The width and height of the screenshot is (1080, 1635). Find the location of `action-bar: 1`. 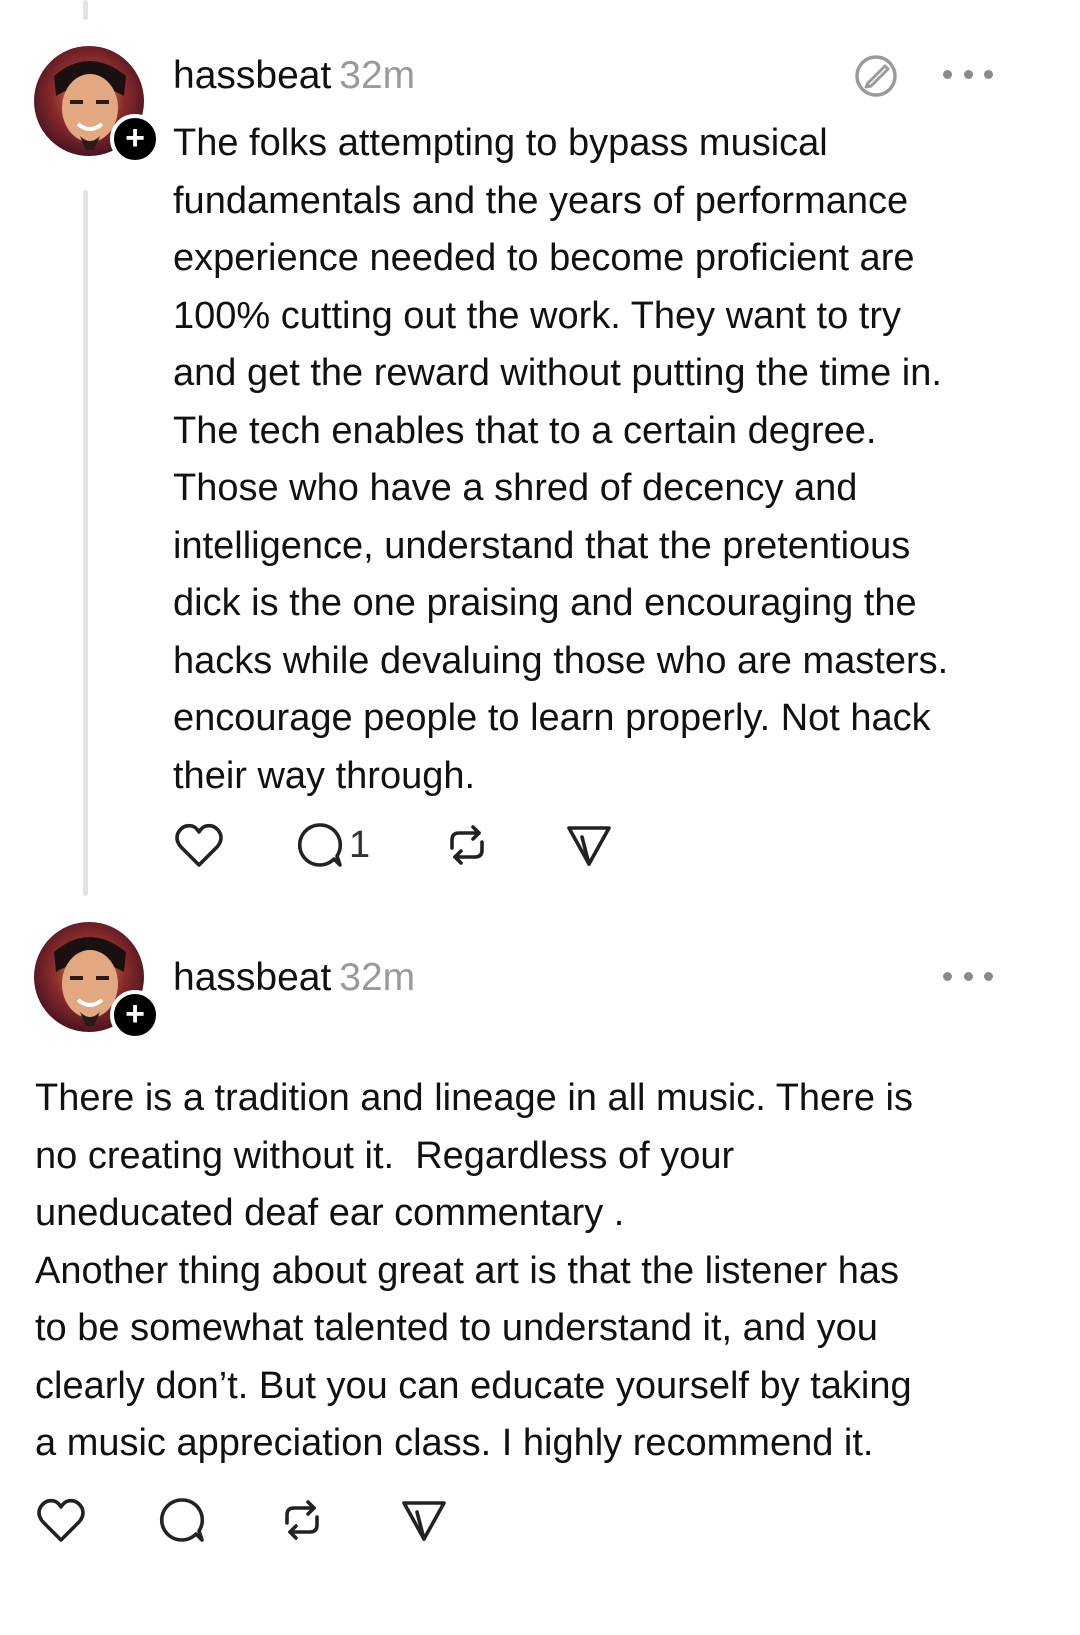

action-bar: 1 is located at coordinates (393, 845).